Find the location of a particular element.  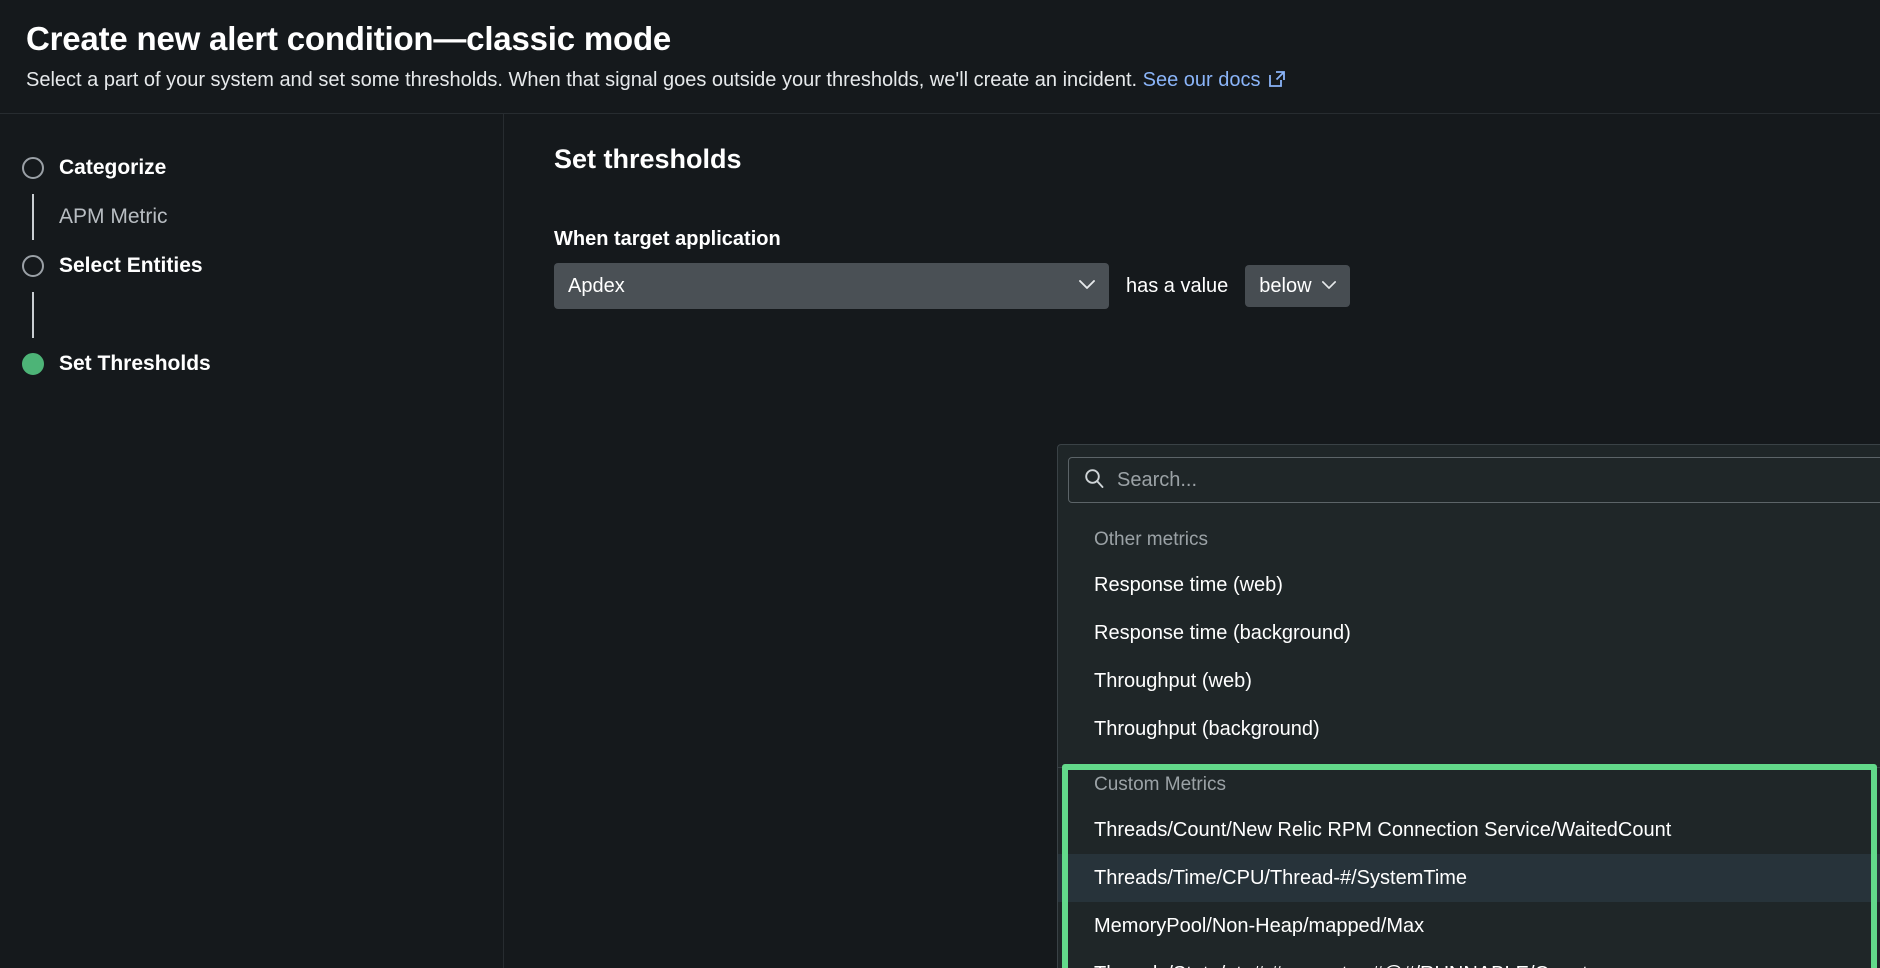

step-dot-select-entities is located at coordinates (33, 266).